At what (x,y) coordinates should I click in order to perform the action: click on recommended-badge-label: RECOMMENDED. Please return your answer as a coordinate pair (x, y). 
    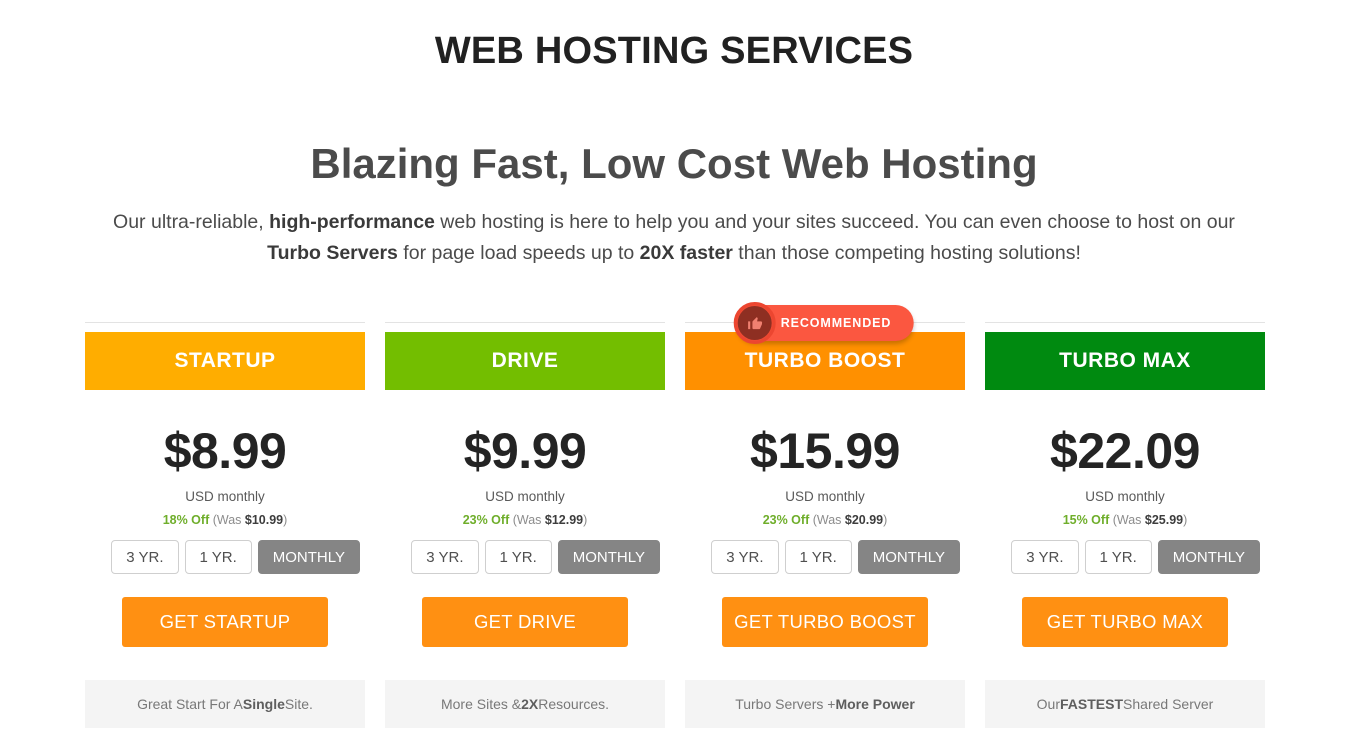
    Looking at the image, I should click on (836, 323).